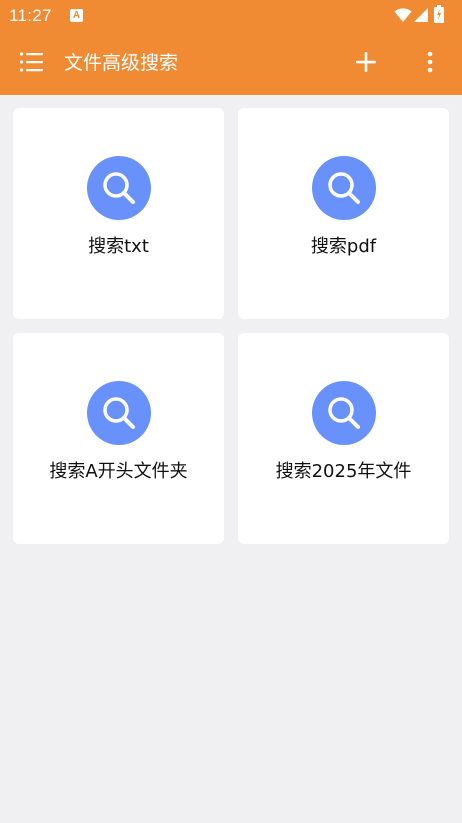  I want to click on card-label: 搜索2025年文件, so click(343, 471).